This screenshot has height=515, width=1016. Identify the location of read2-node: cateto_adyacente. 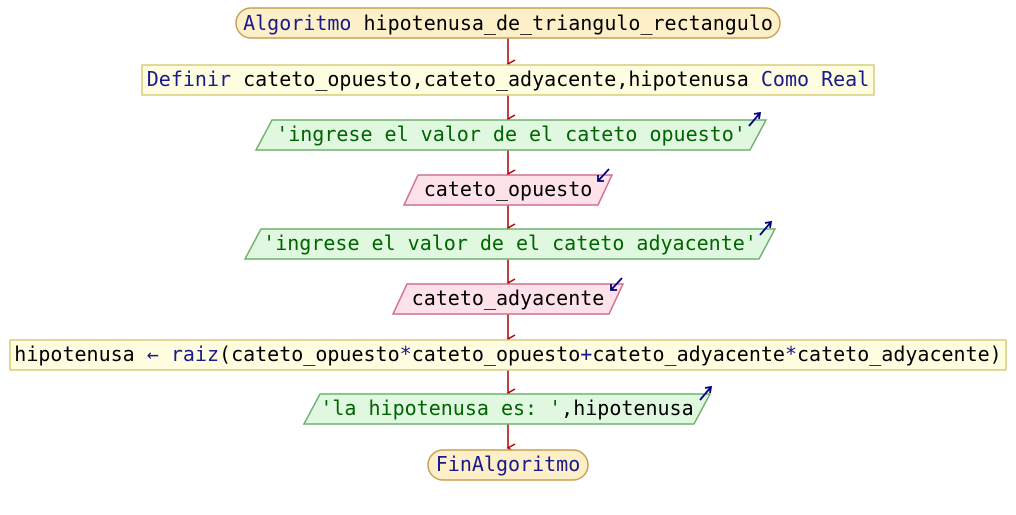
(508, 296).